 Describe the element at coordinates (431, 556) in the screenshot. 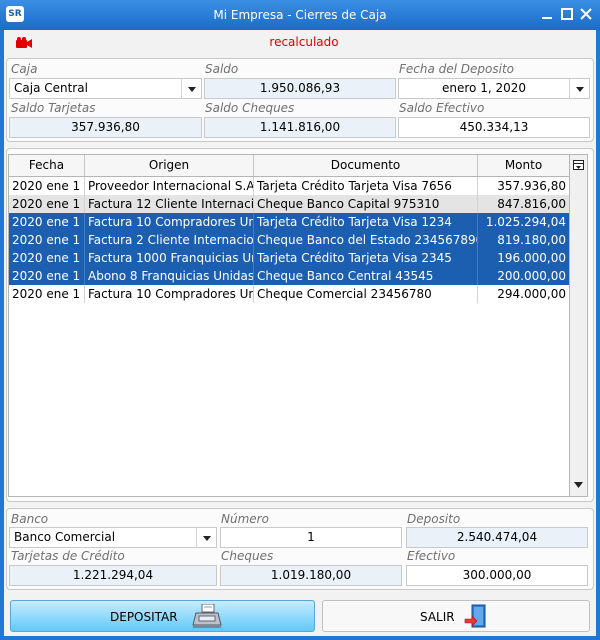

I see `efectivo-label: Efectivo` at that location.